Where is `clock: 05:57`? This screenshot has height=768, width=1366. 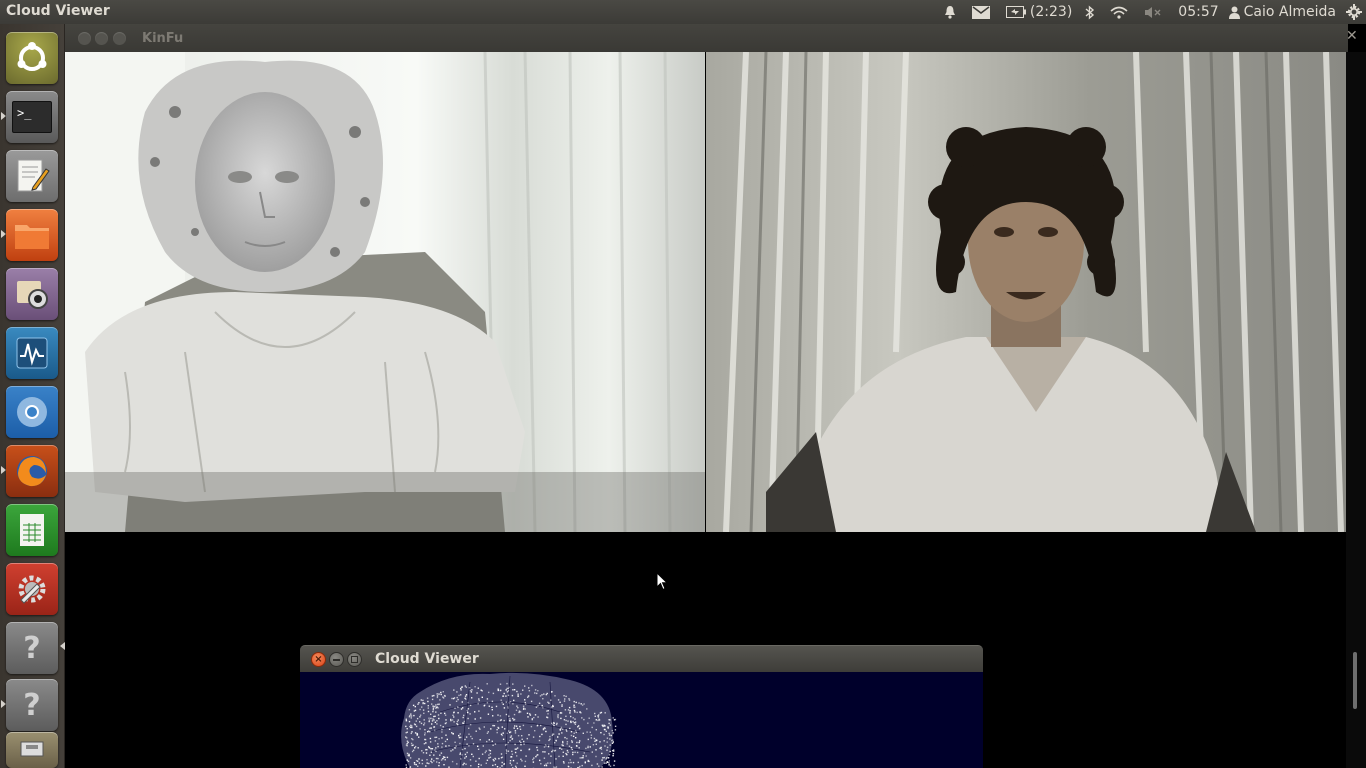 clock: 05:57 is located at coordinates (1198, 12).